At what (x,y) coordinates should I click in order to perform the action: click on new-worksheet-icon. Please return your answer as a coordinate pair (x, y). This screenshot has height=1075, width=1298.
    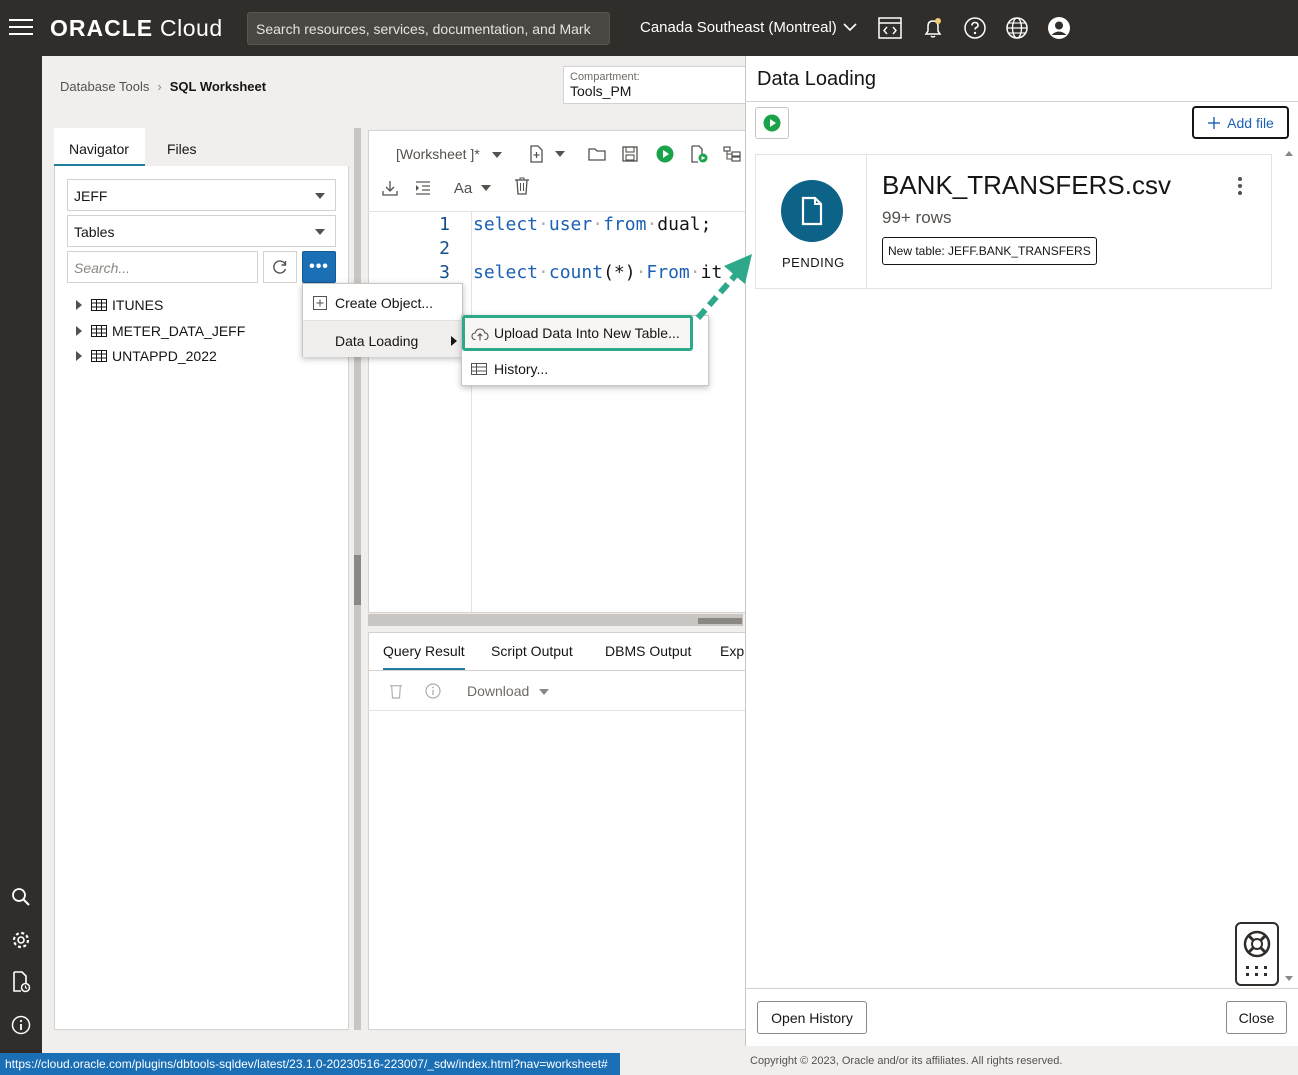
    Looking at the image, I should click on (537, 154).